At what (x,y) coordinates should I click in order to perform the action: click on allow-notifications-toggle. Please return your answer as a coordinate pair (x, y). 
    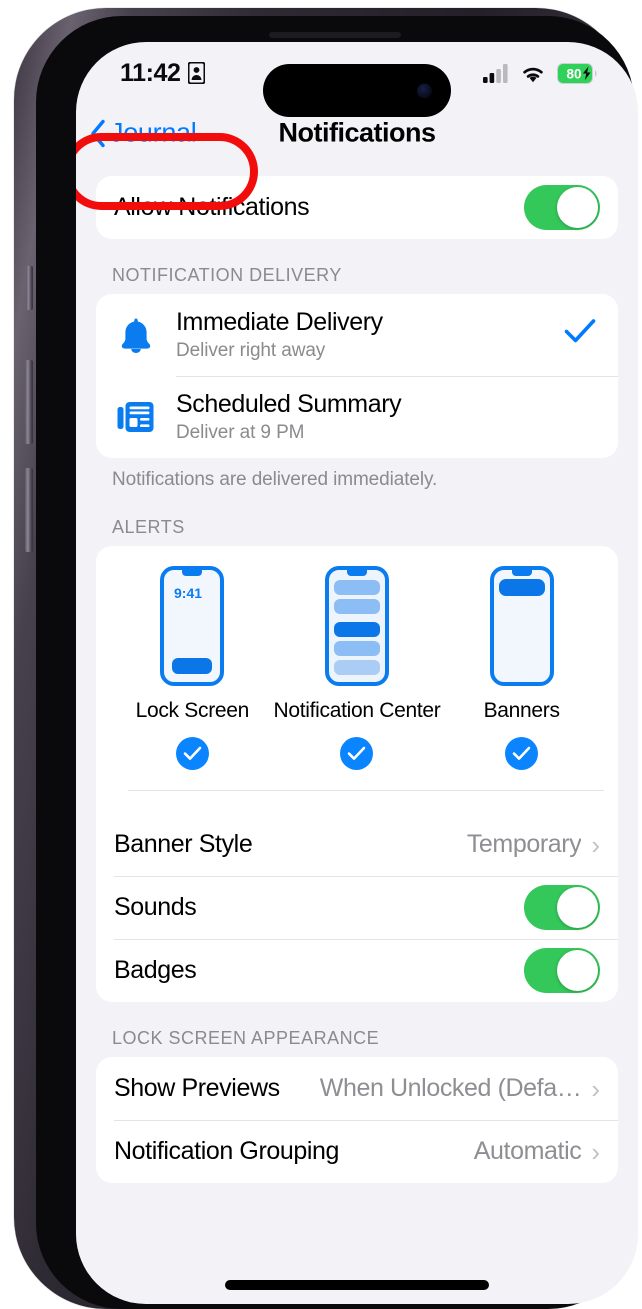
    Looking at the image, I should click on (562, 207).